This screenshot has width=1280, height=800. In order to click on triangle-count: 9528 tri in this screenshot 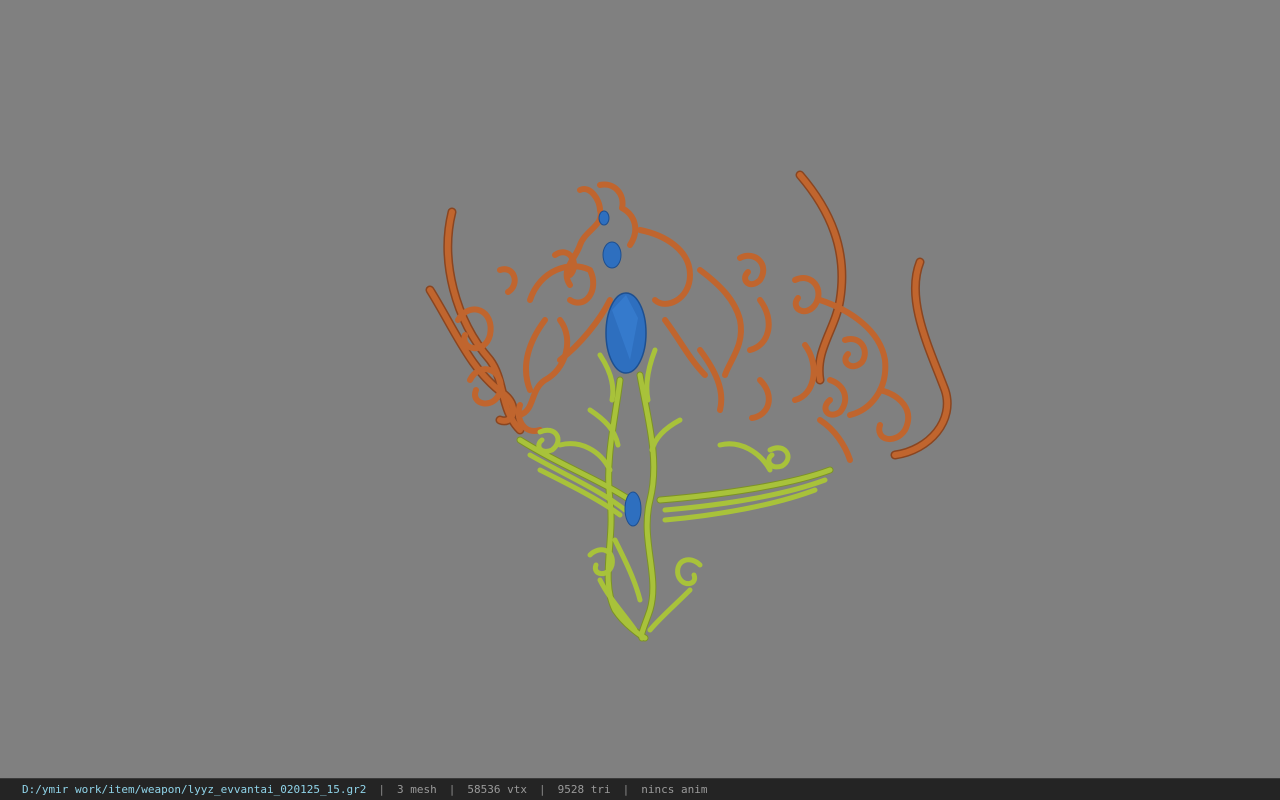, I will do `click(584, 789)`.